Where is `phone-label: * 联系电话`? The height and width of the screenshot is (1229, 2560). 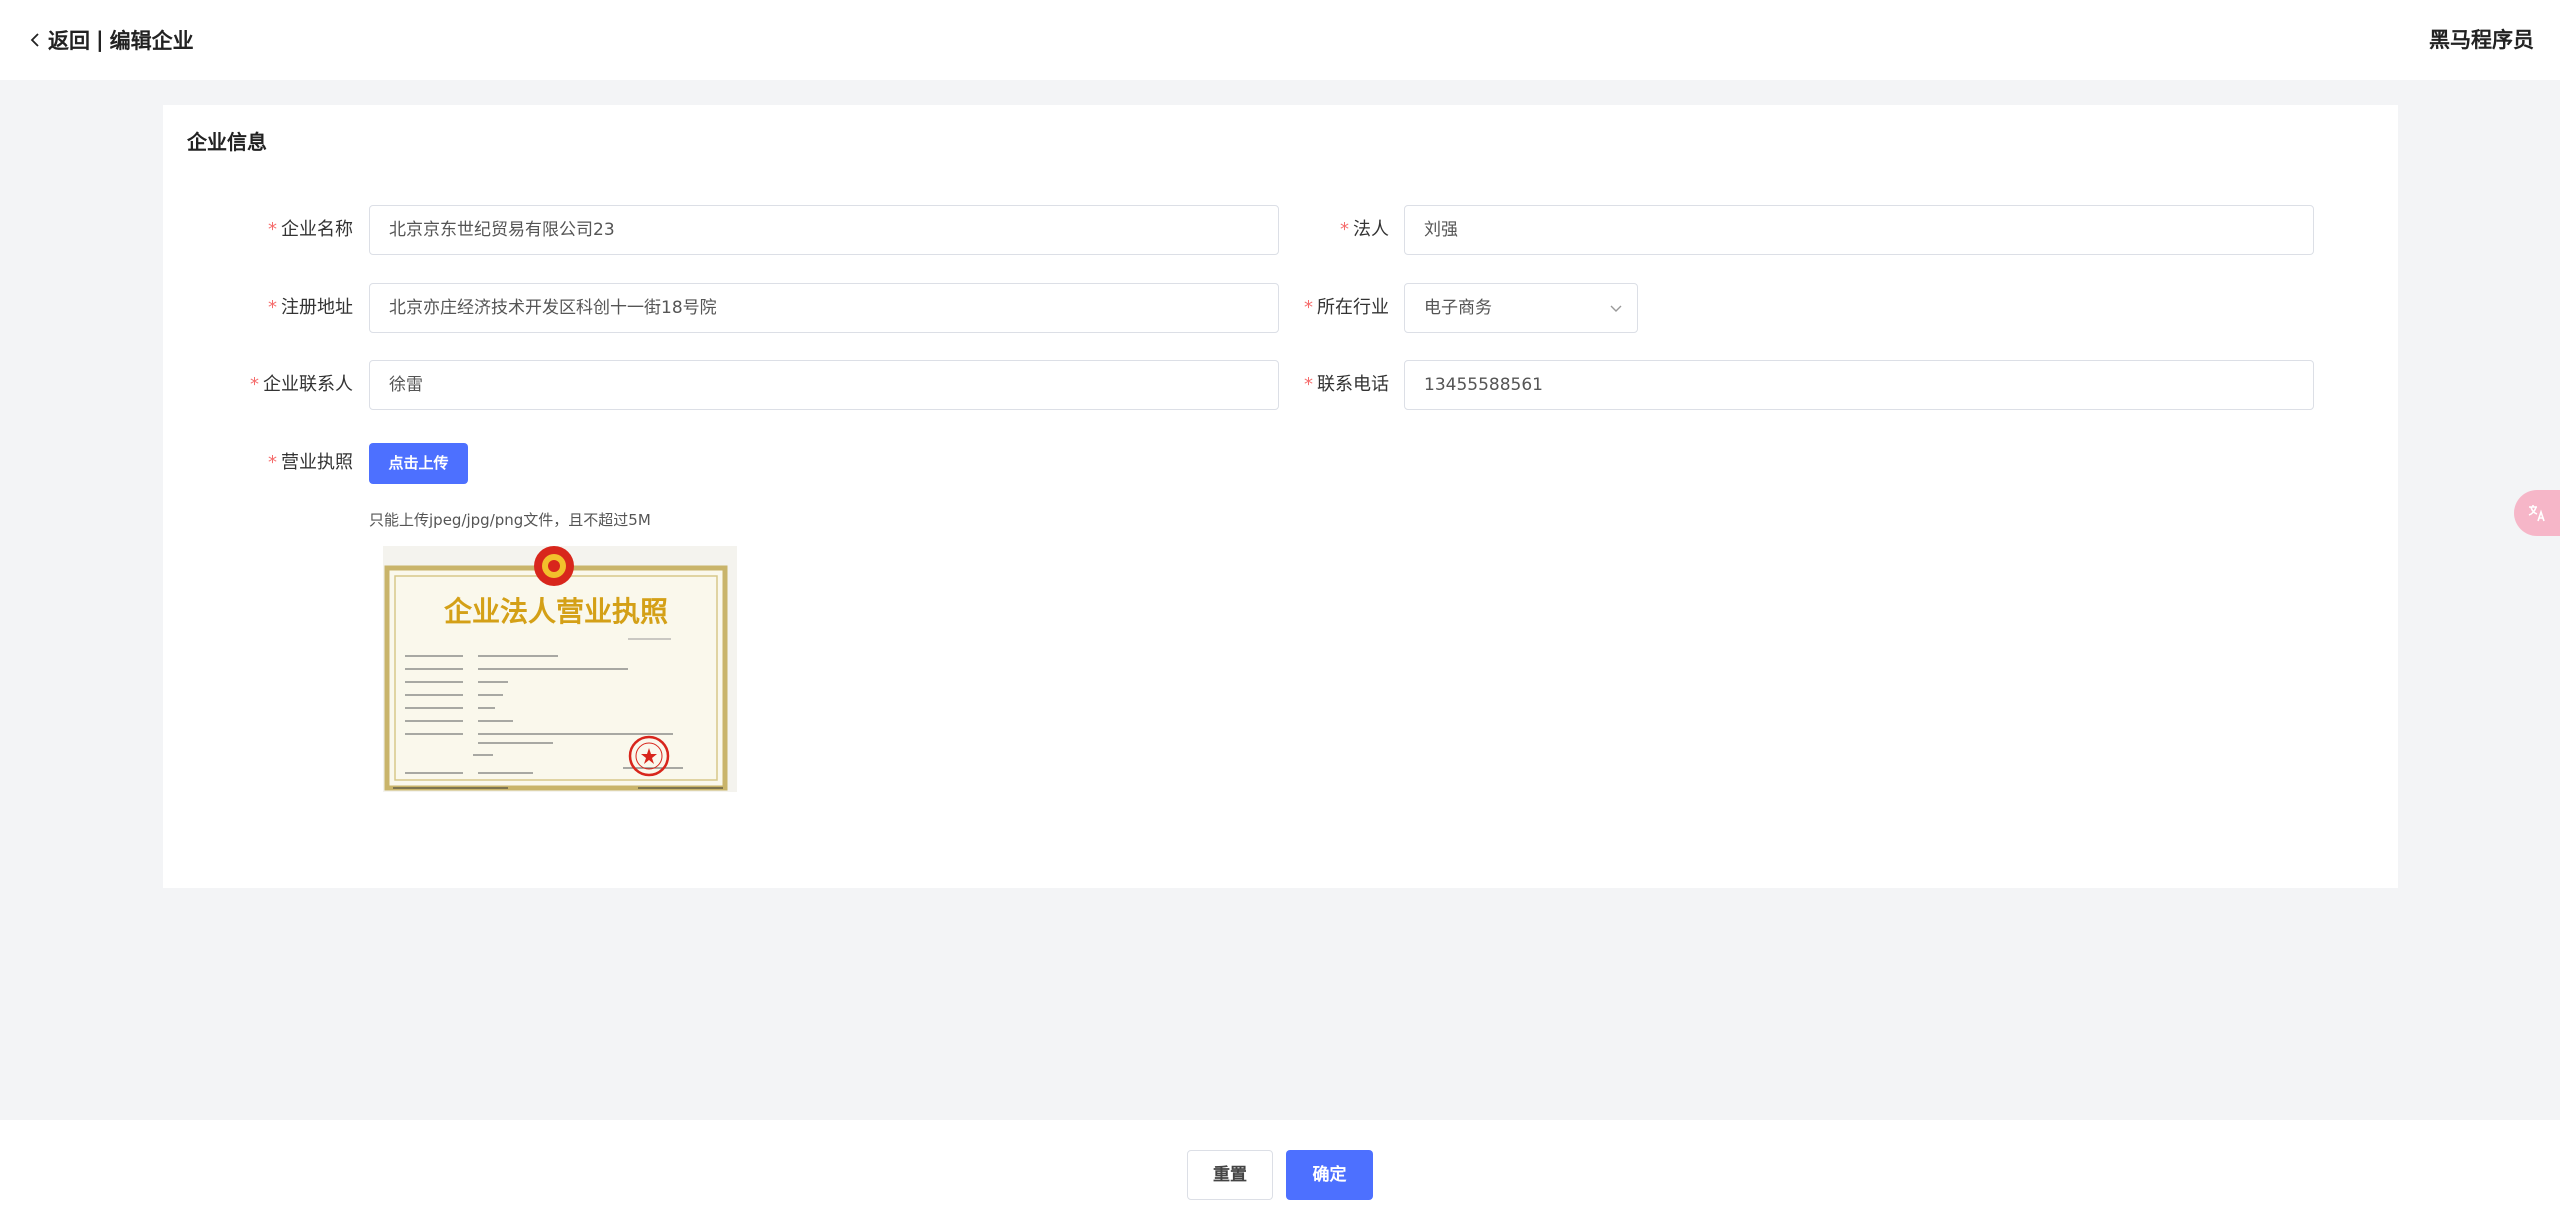
phone-label: * 联系电话 is located at coordinates (1346, 384).